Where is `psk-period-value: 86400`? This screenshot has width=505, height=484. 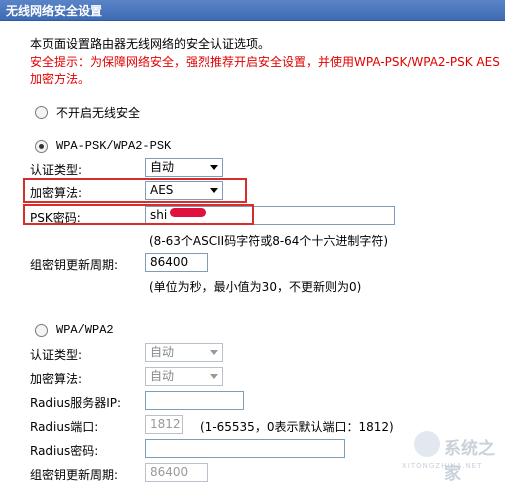
psk-period-value: 86400 is located at coordinates (169, 262).